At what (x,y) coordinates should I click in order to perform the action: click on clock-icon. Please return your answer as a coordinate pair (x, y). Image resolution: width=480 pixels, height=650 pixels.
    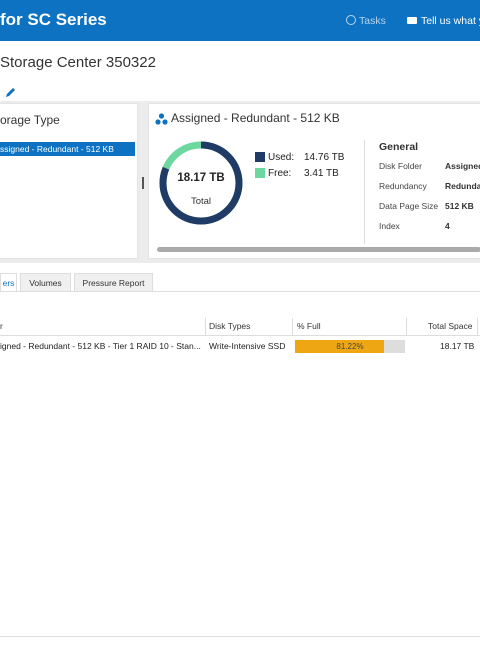
    Looking at the image, I should click on (351, 20).